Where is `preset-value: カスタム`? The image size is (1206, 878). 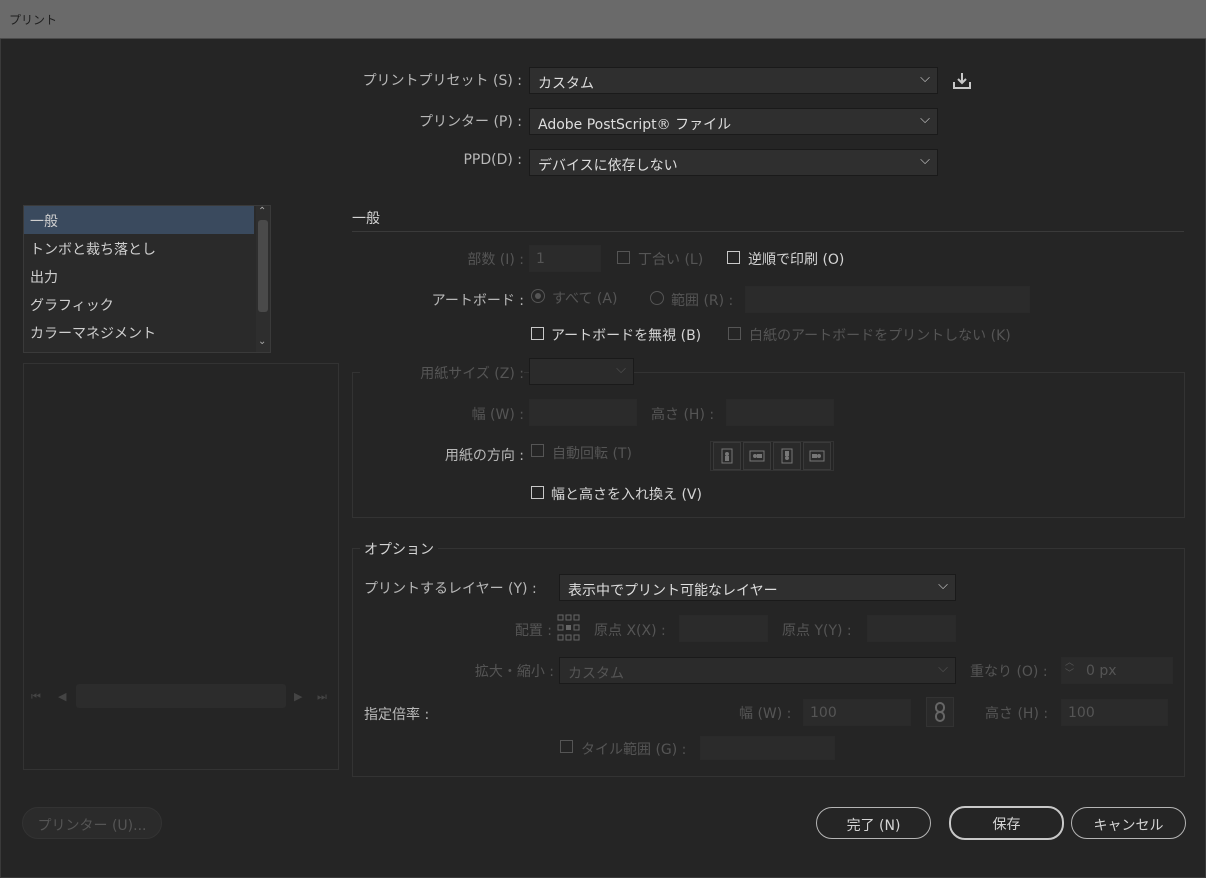
preset-value: カスタム is located at coordinates (566, 84).